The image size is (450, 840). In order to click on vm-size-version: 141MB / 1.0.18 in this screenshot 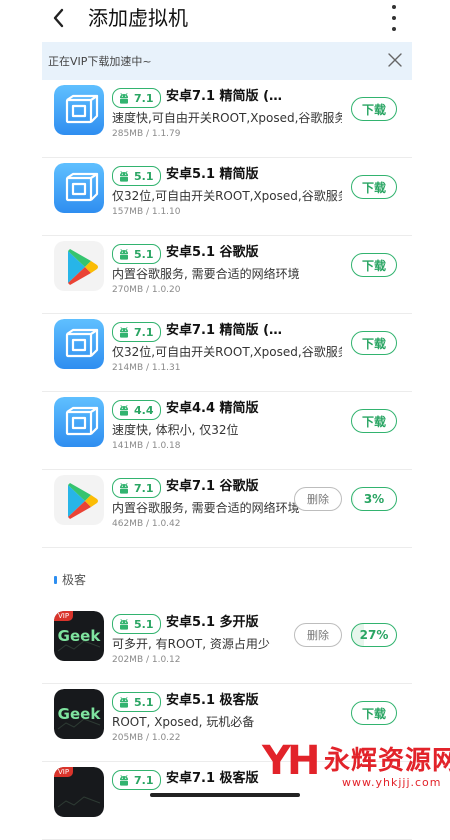, I will do `click(146, 446)`.